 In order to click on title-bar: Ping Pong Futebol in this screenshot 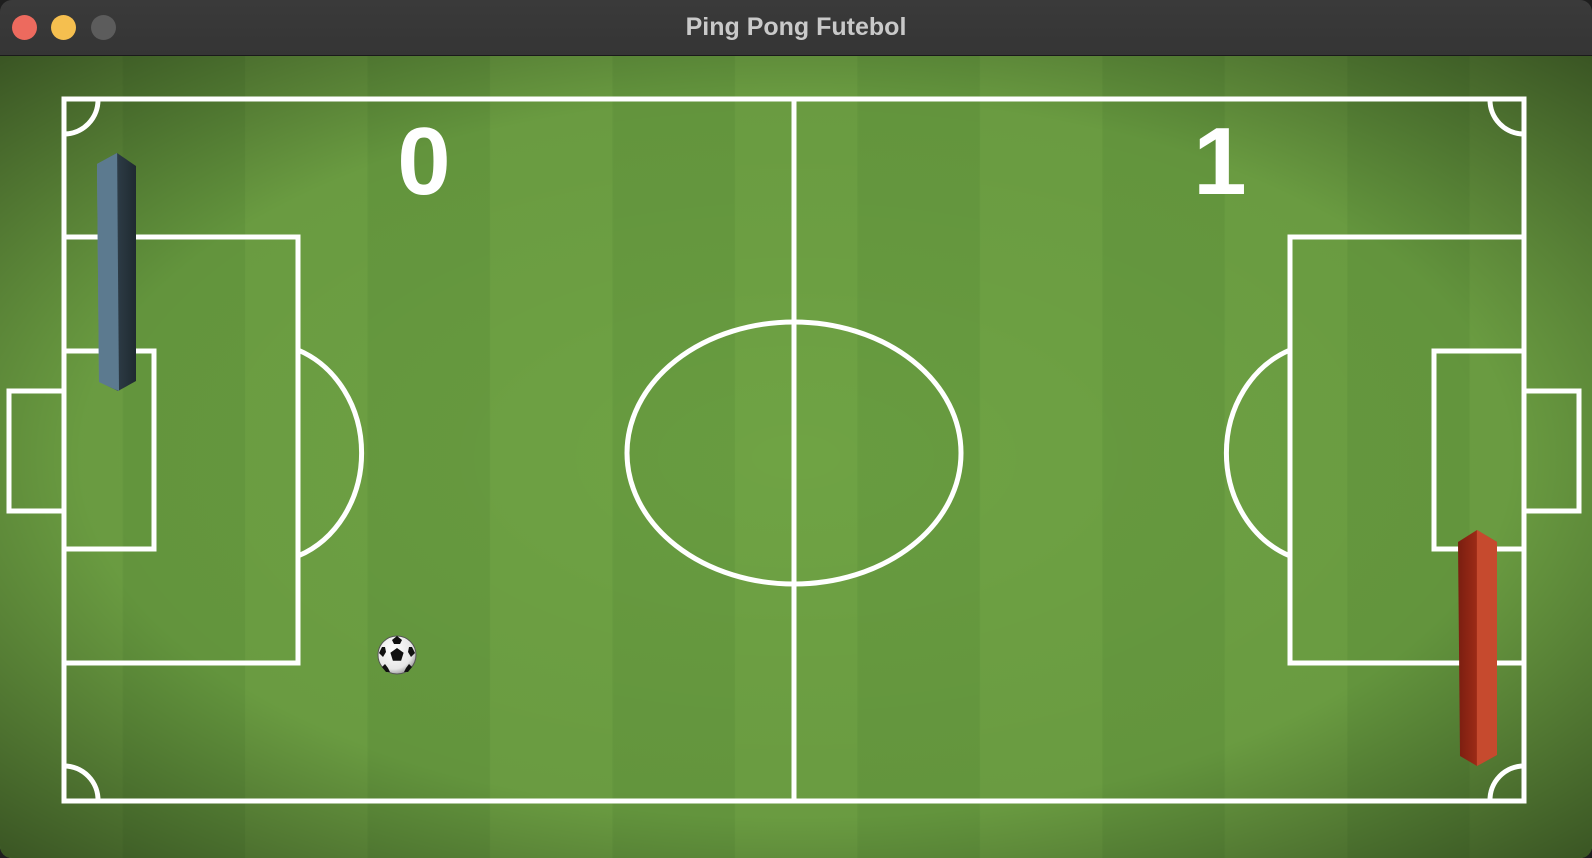, I will do `click(796, 28)`.